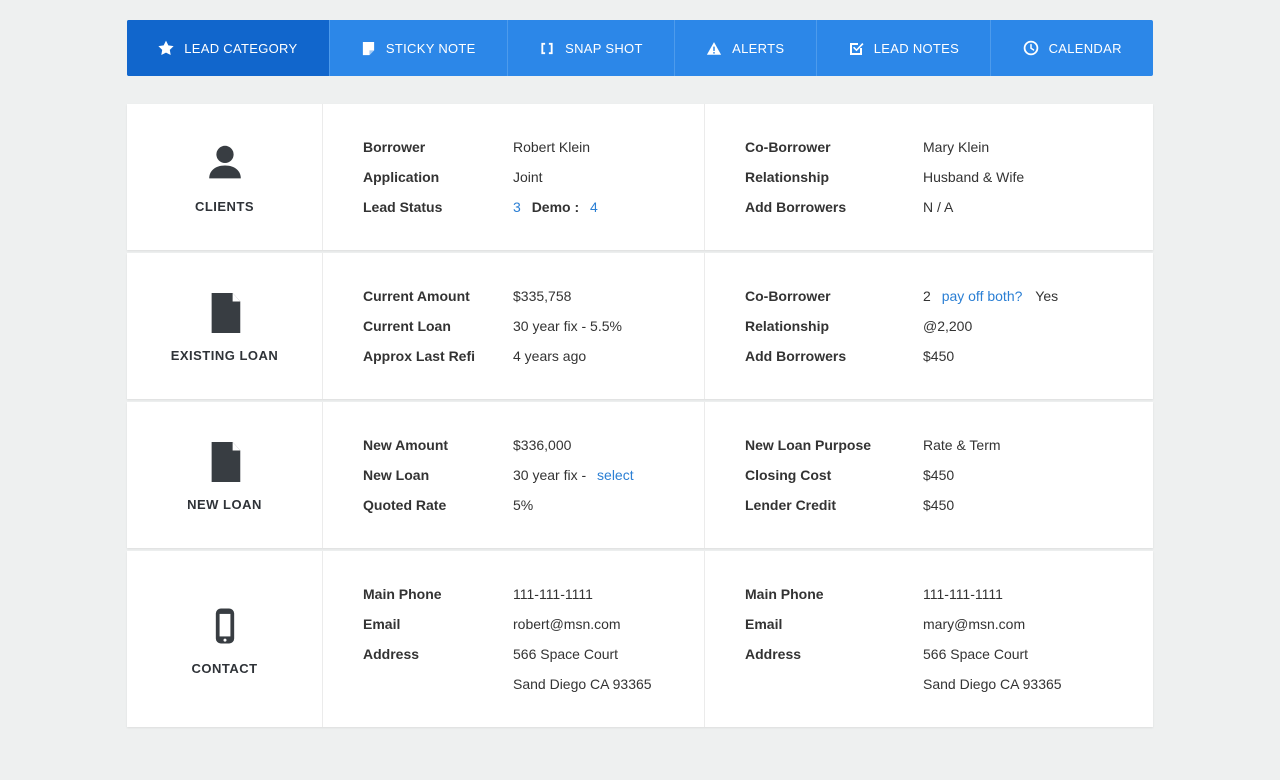 The image size is (1280, 780). I want to click on document-icon, so click(225, 313).